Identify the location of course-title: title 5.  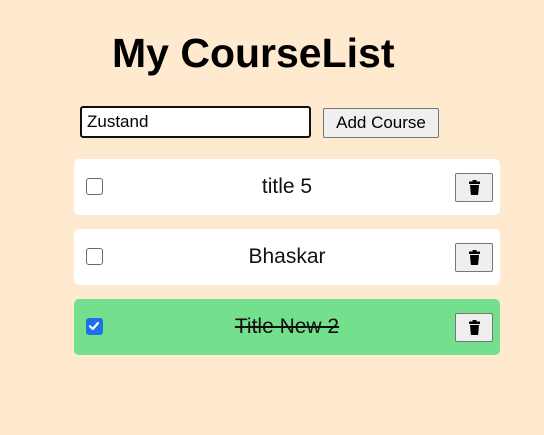
(287, 186).